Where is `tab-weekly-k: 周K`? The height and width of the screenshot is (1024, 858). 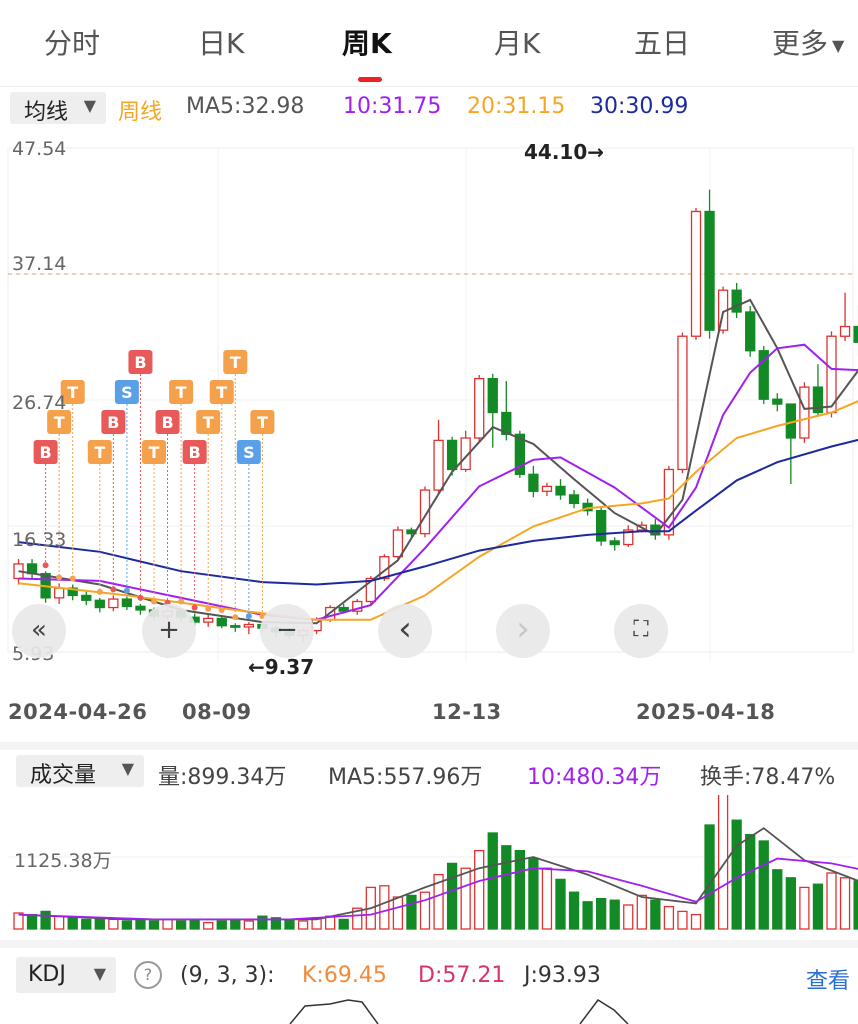
tab-weekly-k: 周K is located at coordinates (367, 42).